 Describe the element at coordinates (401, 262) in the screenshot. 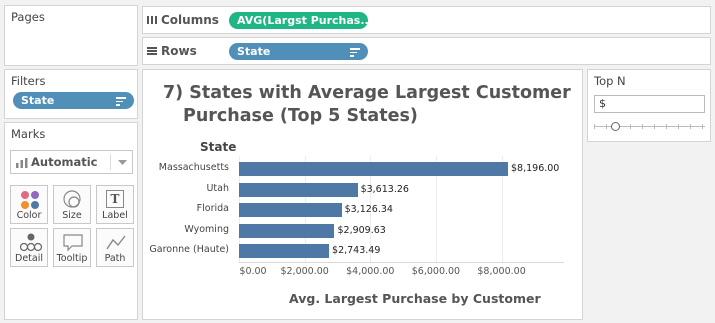

I see `x-axis-line` at that location.